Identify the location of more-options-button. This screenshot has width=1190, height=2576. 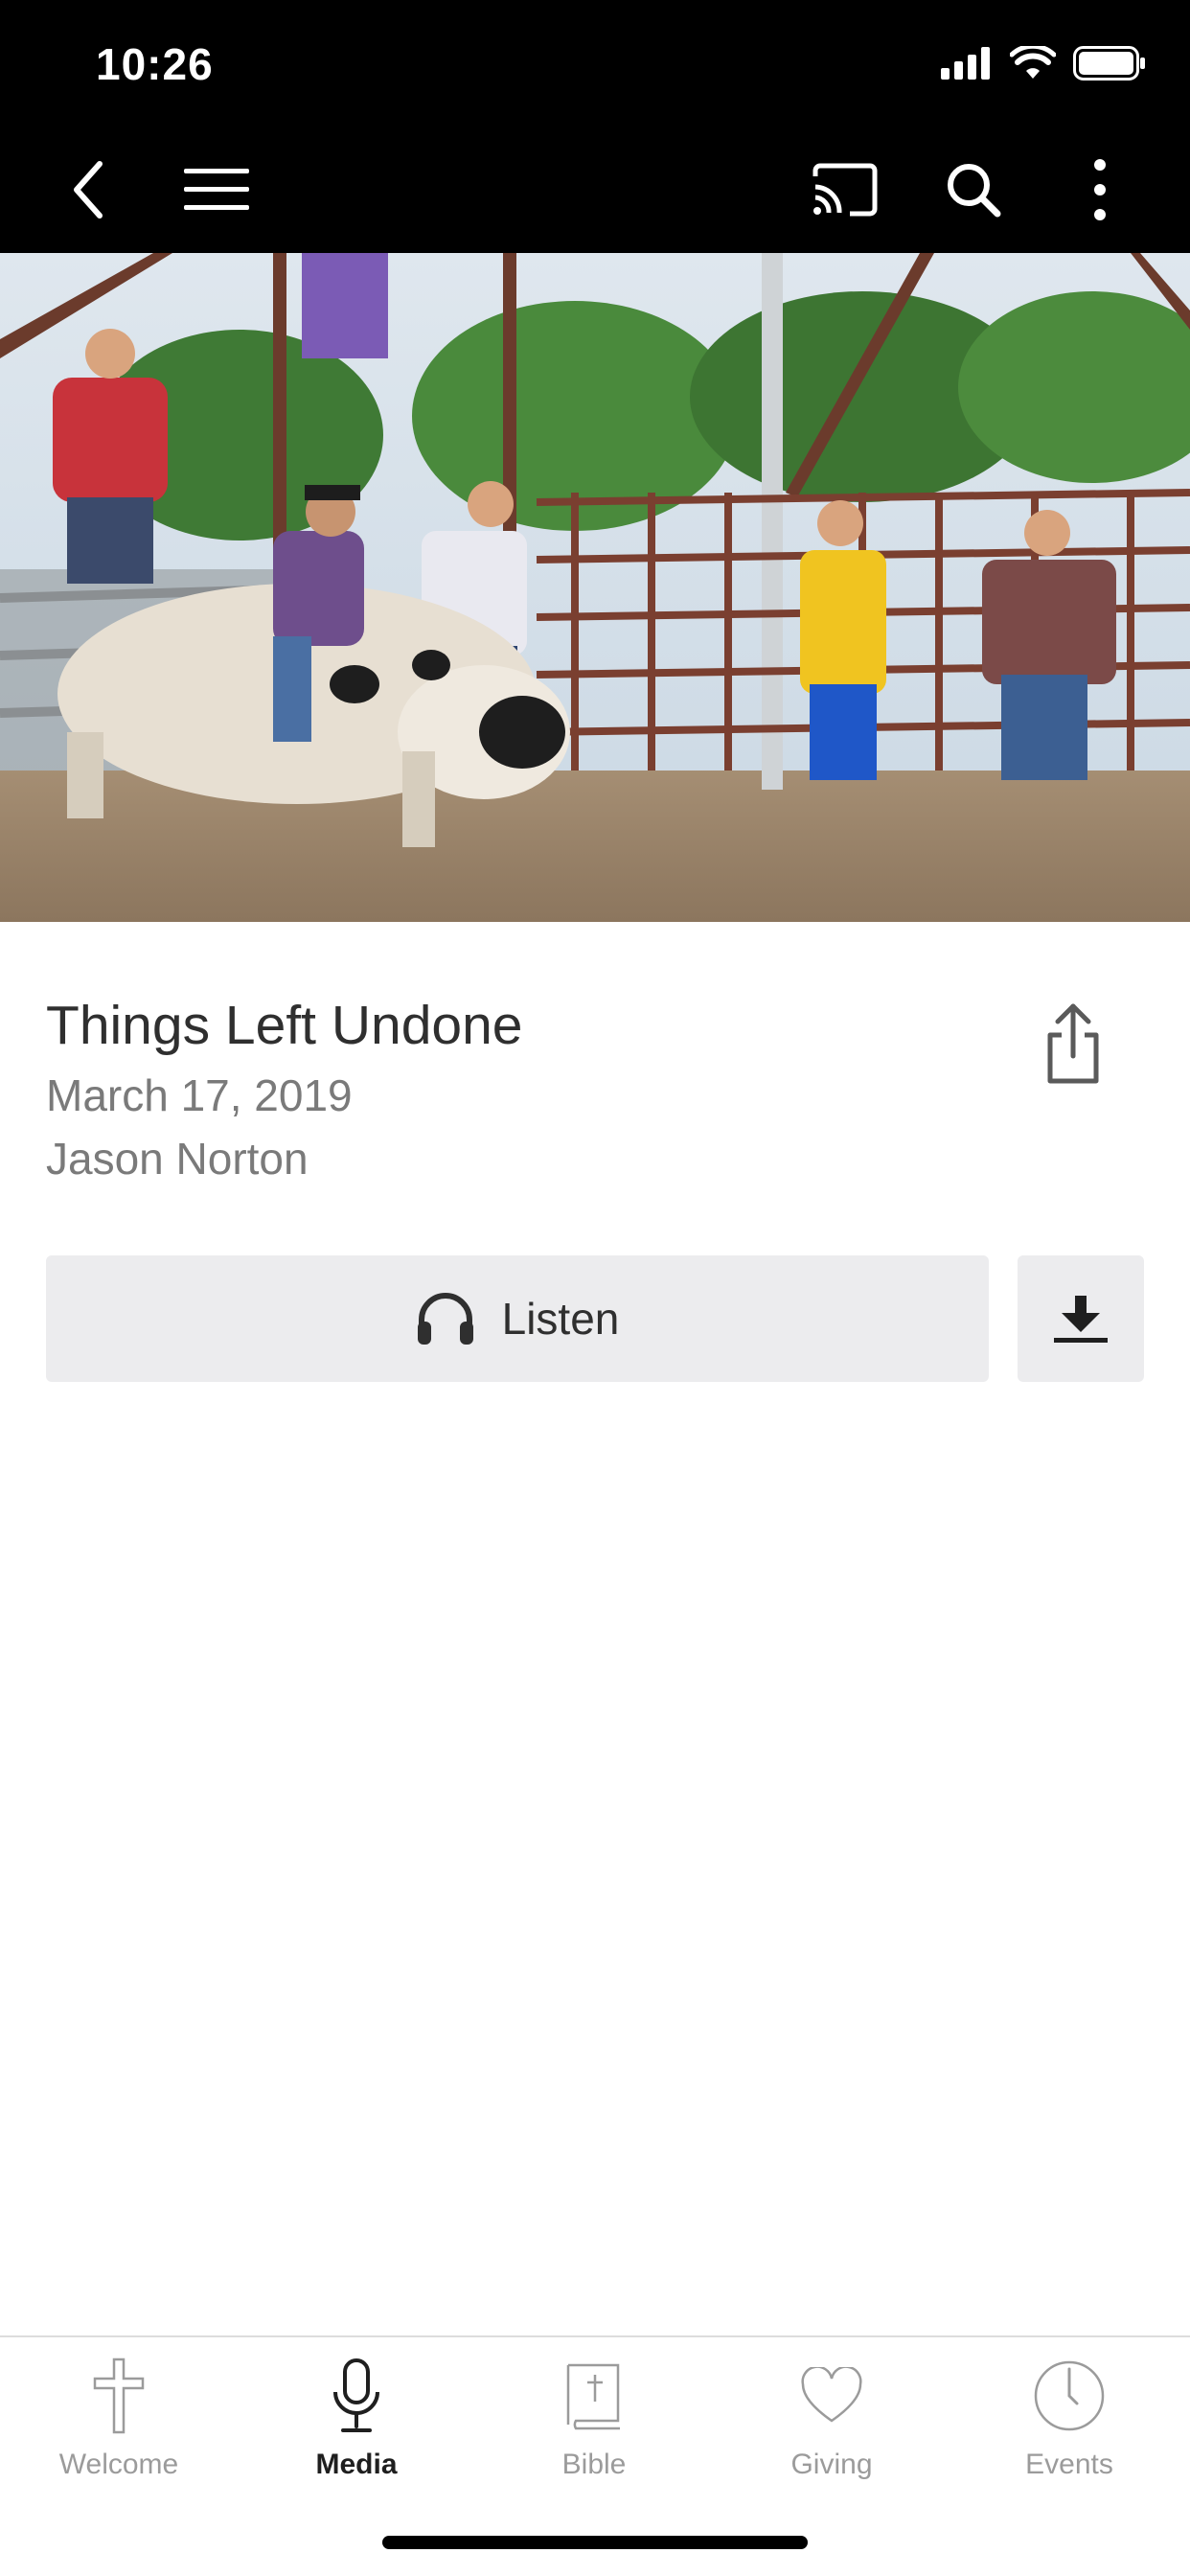
(1100, 189).